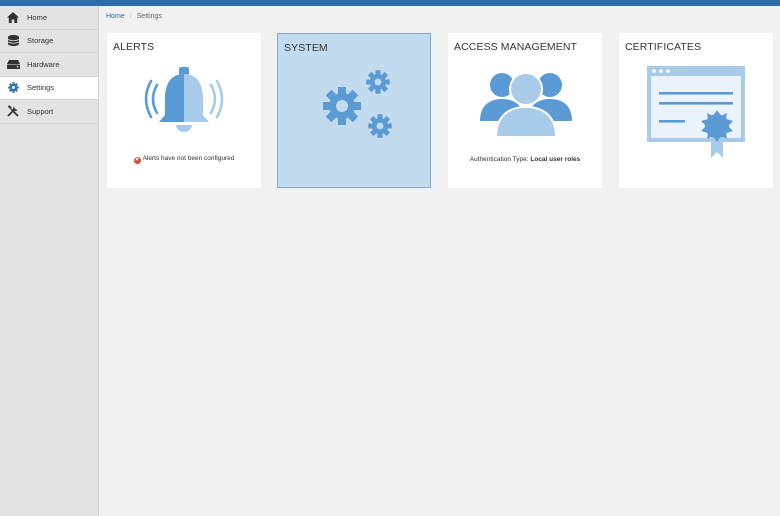  I want to click on sidebar: Home Storage Hardware Settings Support, so click(49, 261).